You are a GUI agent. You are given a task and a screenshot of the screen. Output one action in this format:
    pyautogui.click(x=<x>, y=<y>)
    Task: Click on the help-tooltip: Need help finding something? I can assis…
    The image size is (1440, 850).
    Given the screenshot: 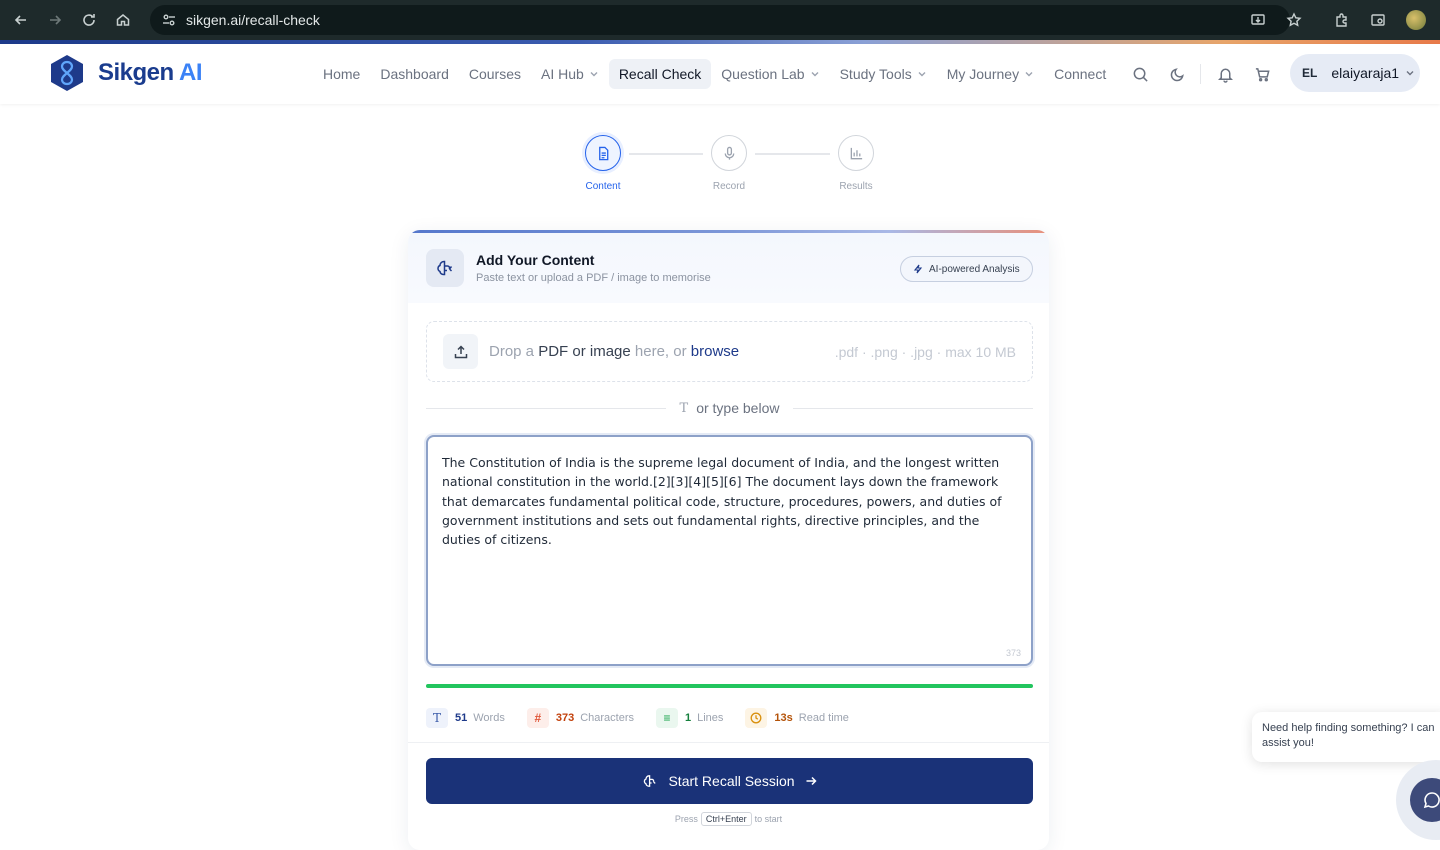 What is the action you would take?
    pyautogui.click(x=1346, y=737)
    